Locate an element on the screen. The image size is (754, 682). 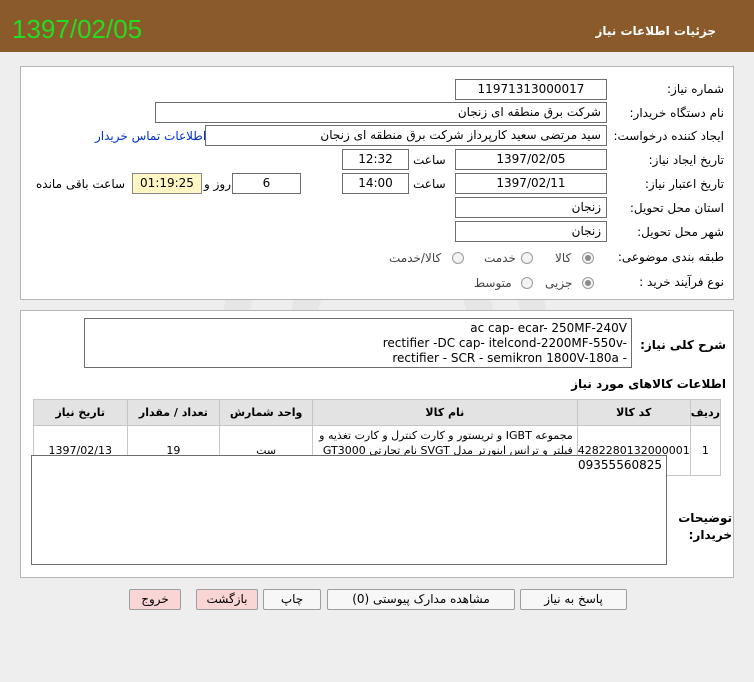
summary-line: ac cap- ecar- 250MF-240V is located at coordinates (548, 328).